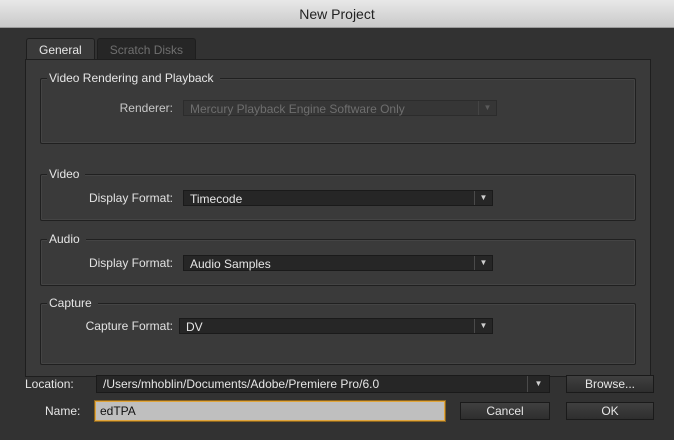 This screenshot has width=674, height=440. I want to click on renderer-select: Mercury Playback Engine Software Only ▼, so click(340, 108).